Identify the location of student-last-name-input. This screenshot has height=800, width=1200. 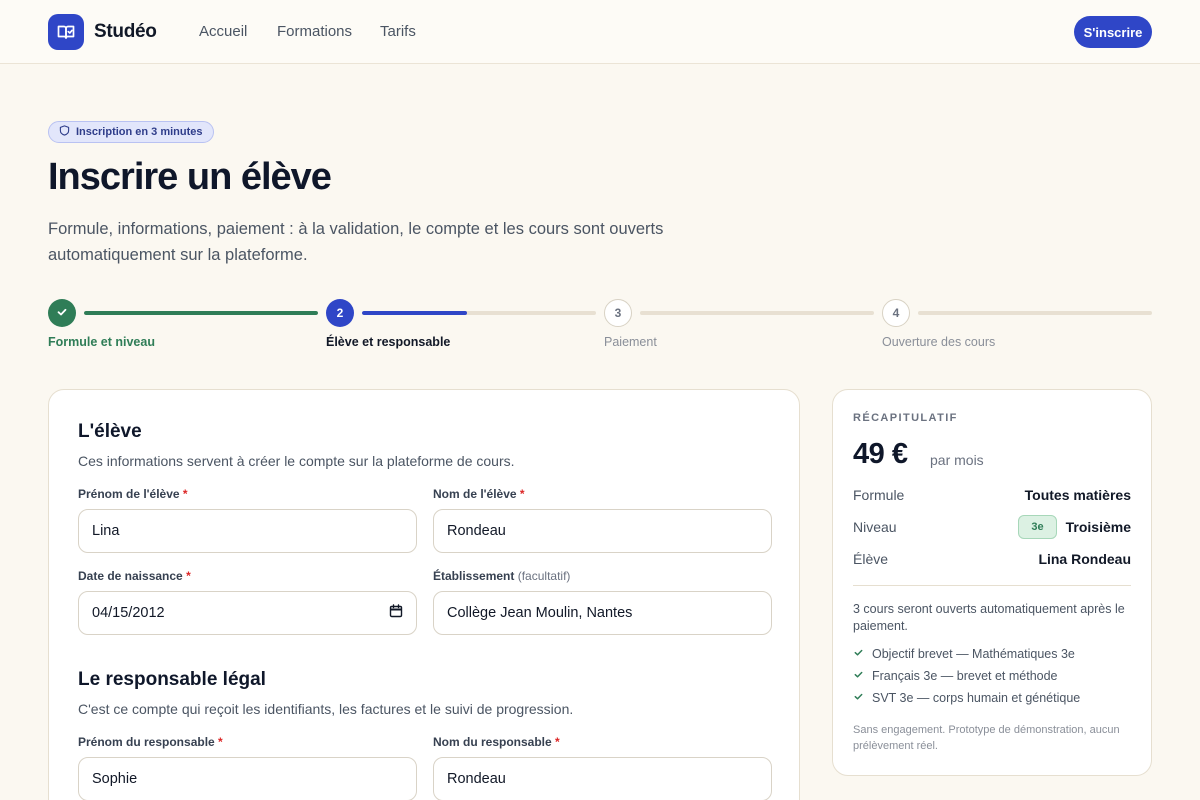
(602, 531).